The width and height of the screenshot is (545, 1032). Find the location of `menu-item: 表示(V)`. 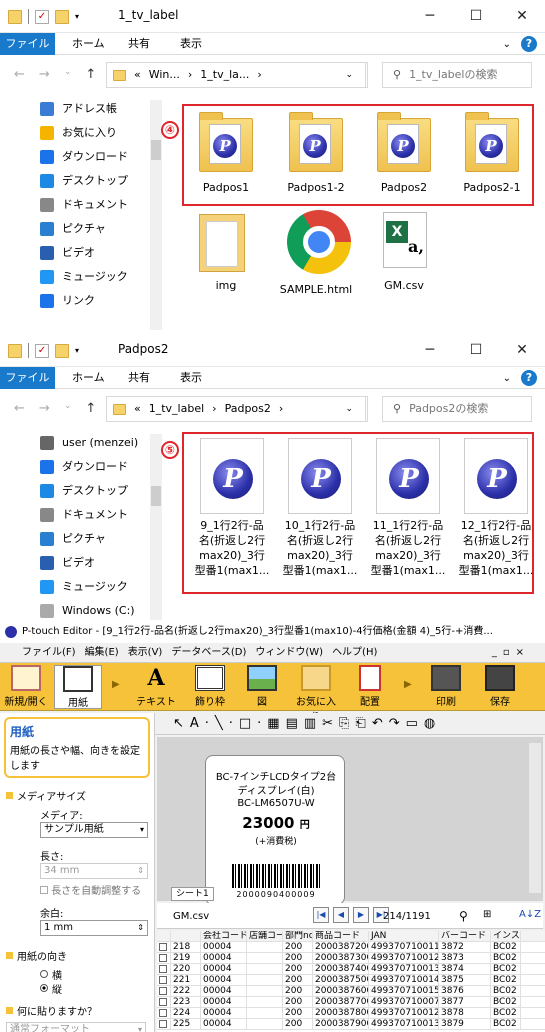

menu-item: 表示(V) is located at coordinates (145, 652).